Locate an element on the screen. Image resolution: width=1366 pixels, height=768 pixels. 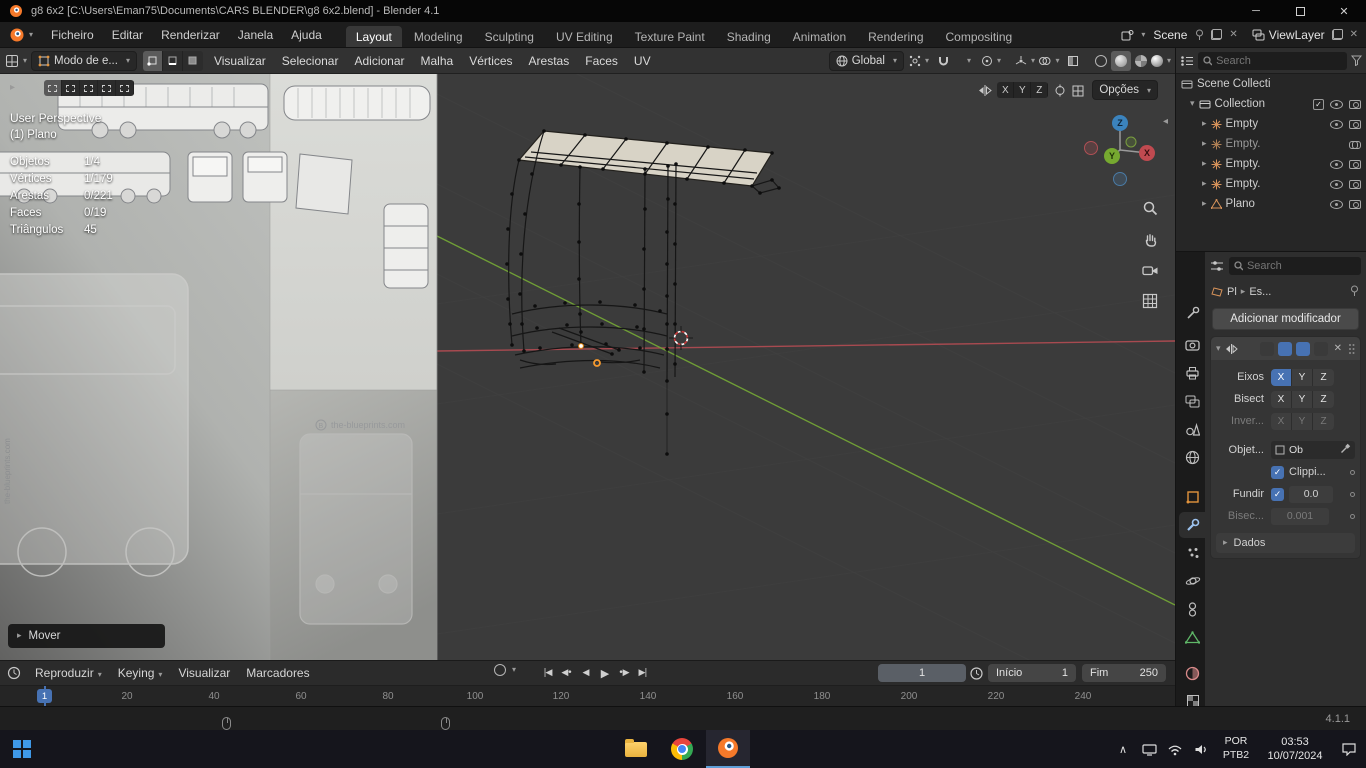
tray-volume-icon is located at coordinates (1201, 749).